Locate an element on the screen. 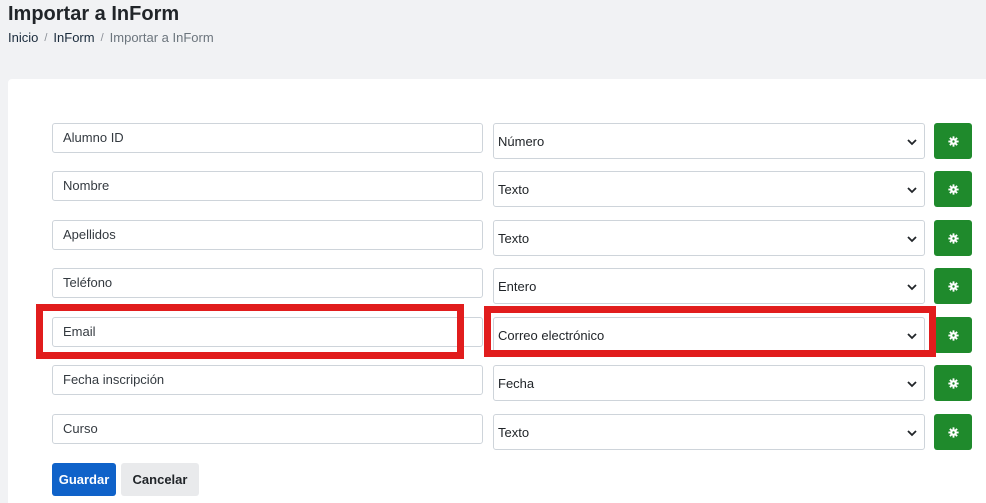 This screenshot has width=986, height=503. breadcrumb: Inicio / InForm / Importar a InForm is located at coordinates (111, 37).